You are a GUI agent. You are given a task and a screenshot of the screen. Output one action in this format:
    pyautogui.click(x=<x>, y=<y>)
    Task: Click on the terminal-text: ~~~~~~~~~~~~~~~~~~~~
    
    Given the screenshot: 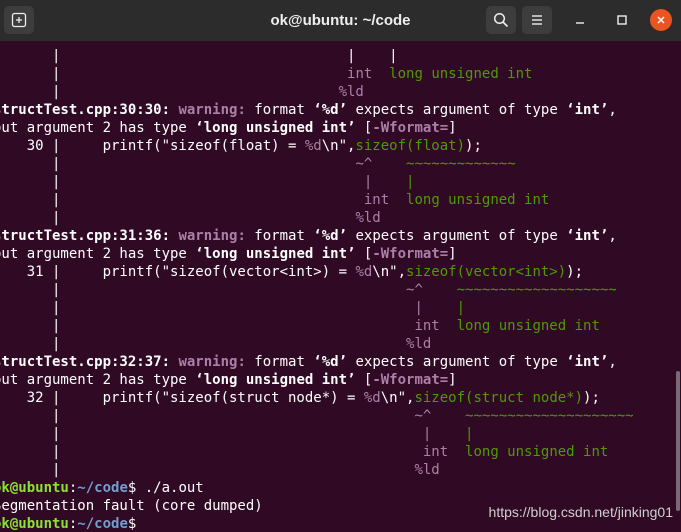 What is the action you would take?
    pyautogui.click(x=549, y=416)
    